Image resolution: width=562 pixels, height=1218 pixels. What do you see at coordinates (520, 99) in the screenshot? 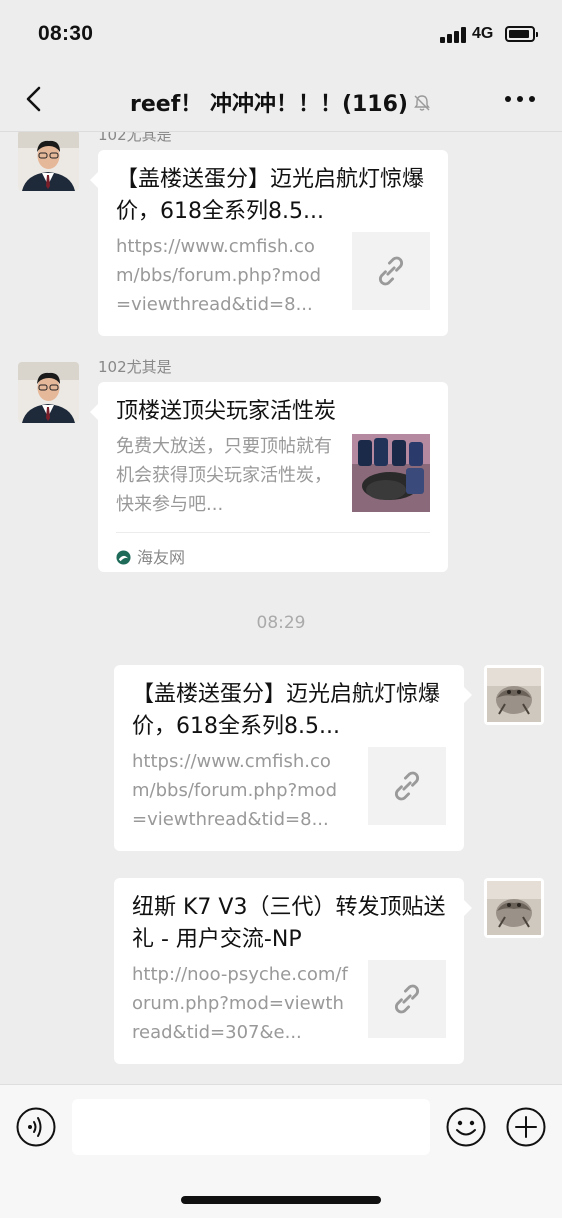
I see `more-icon` at bounding box center [520, 99].